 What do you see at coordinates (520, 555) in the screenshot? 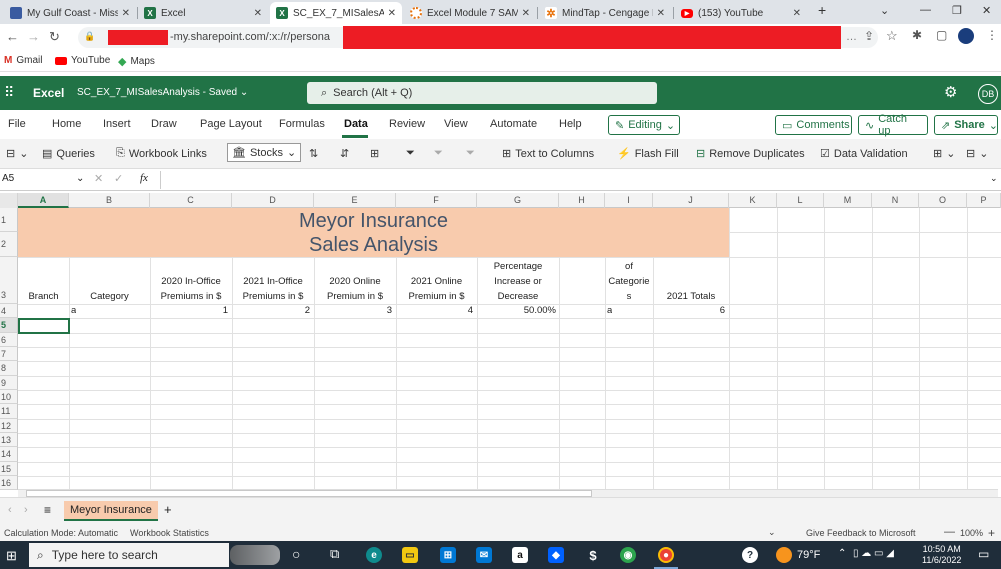
I see `amazon-icon: a` at bounding box center [520, 555].